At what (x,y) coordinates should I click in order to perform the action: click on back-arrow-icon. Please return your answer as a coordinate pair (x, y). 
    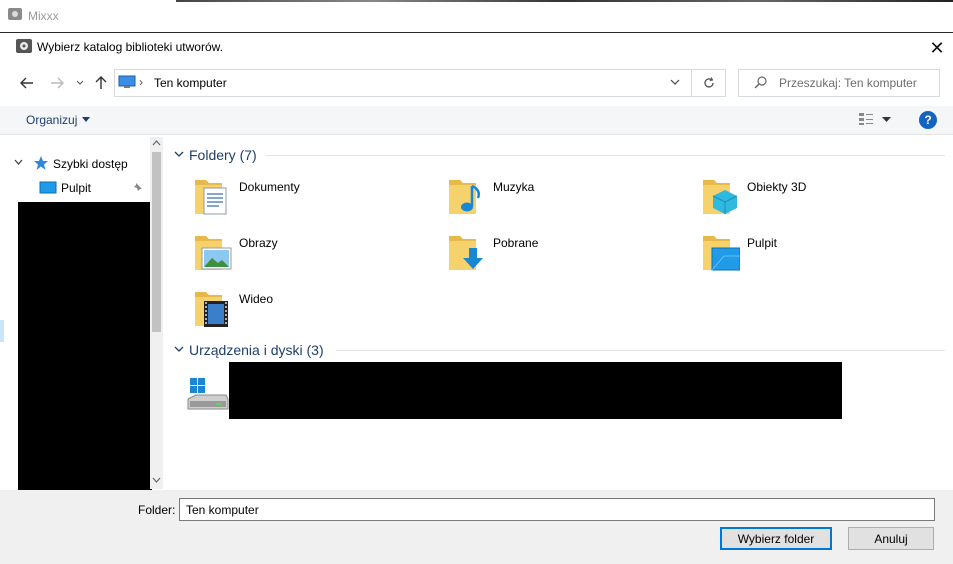
    Looking at the image, I should click on (26, 83).